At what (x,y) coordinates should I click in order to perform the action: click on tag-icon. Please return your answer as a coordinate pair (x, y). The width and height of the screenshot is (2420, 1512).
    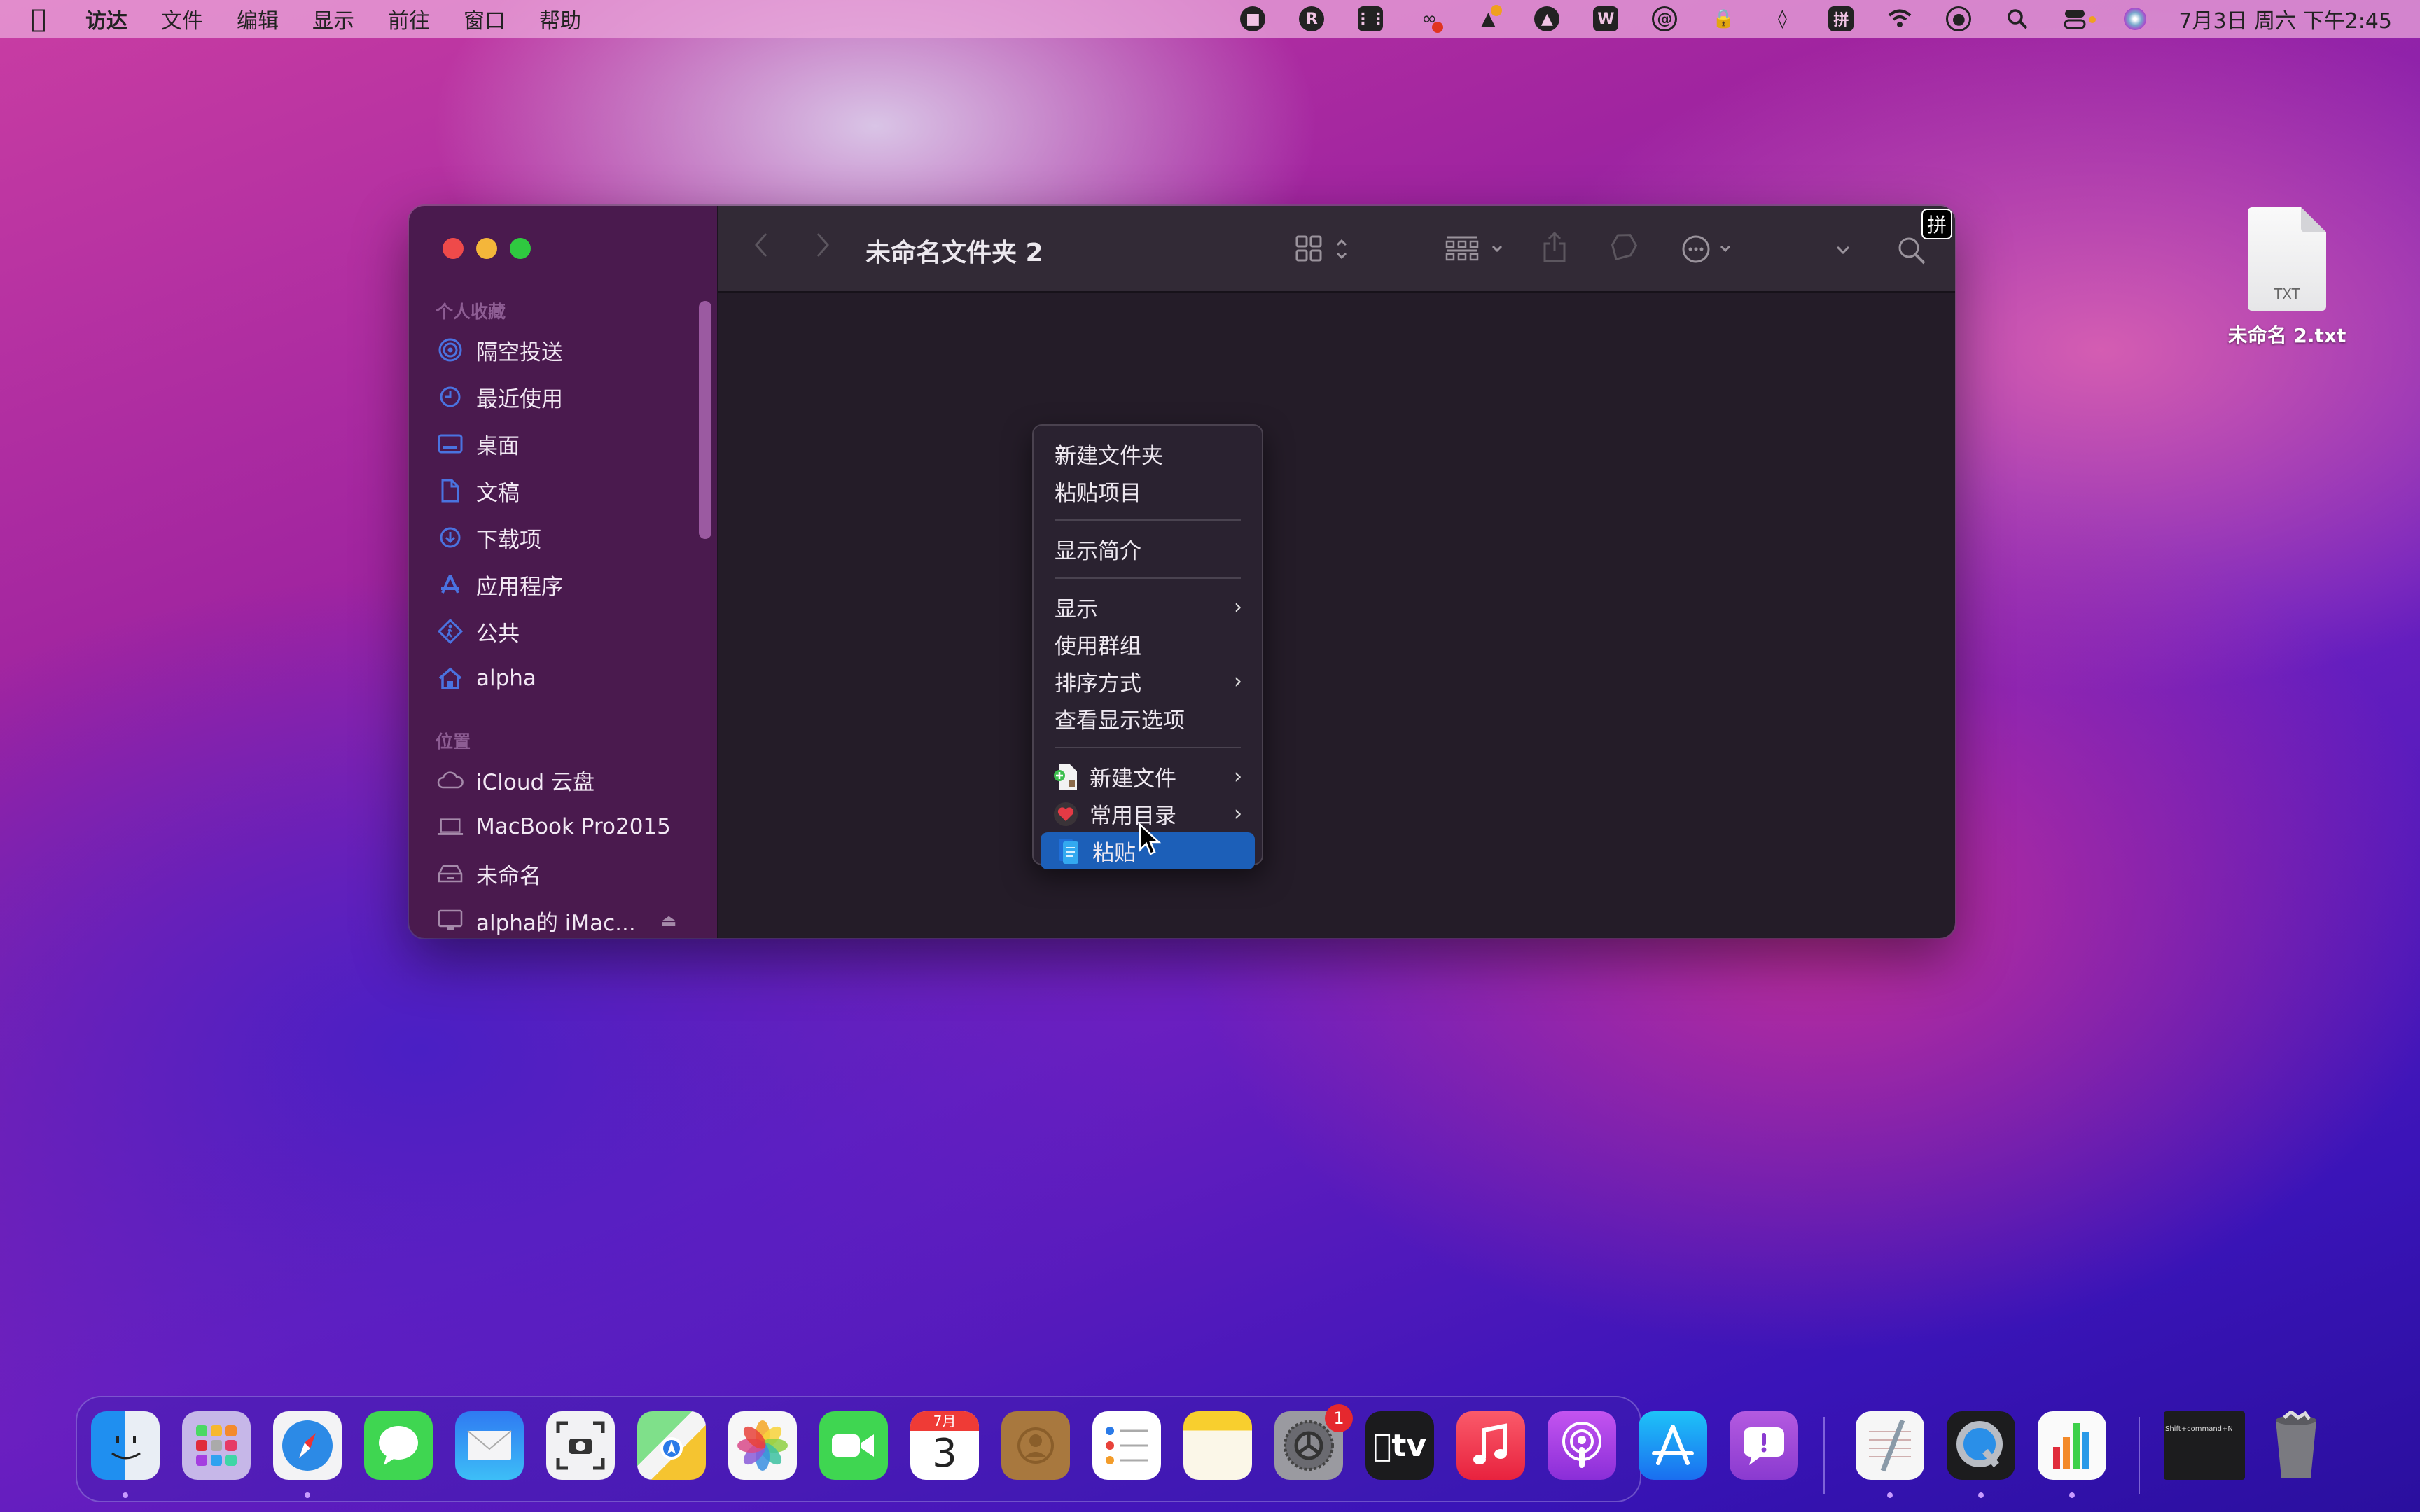
    Looking at the image, I should click on (1623, 247).